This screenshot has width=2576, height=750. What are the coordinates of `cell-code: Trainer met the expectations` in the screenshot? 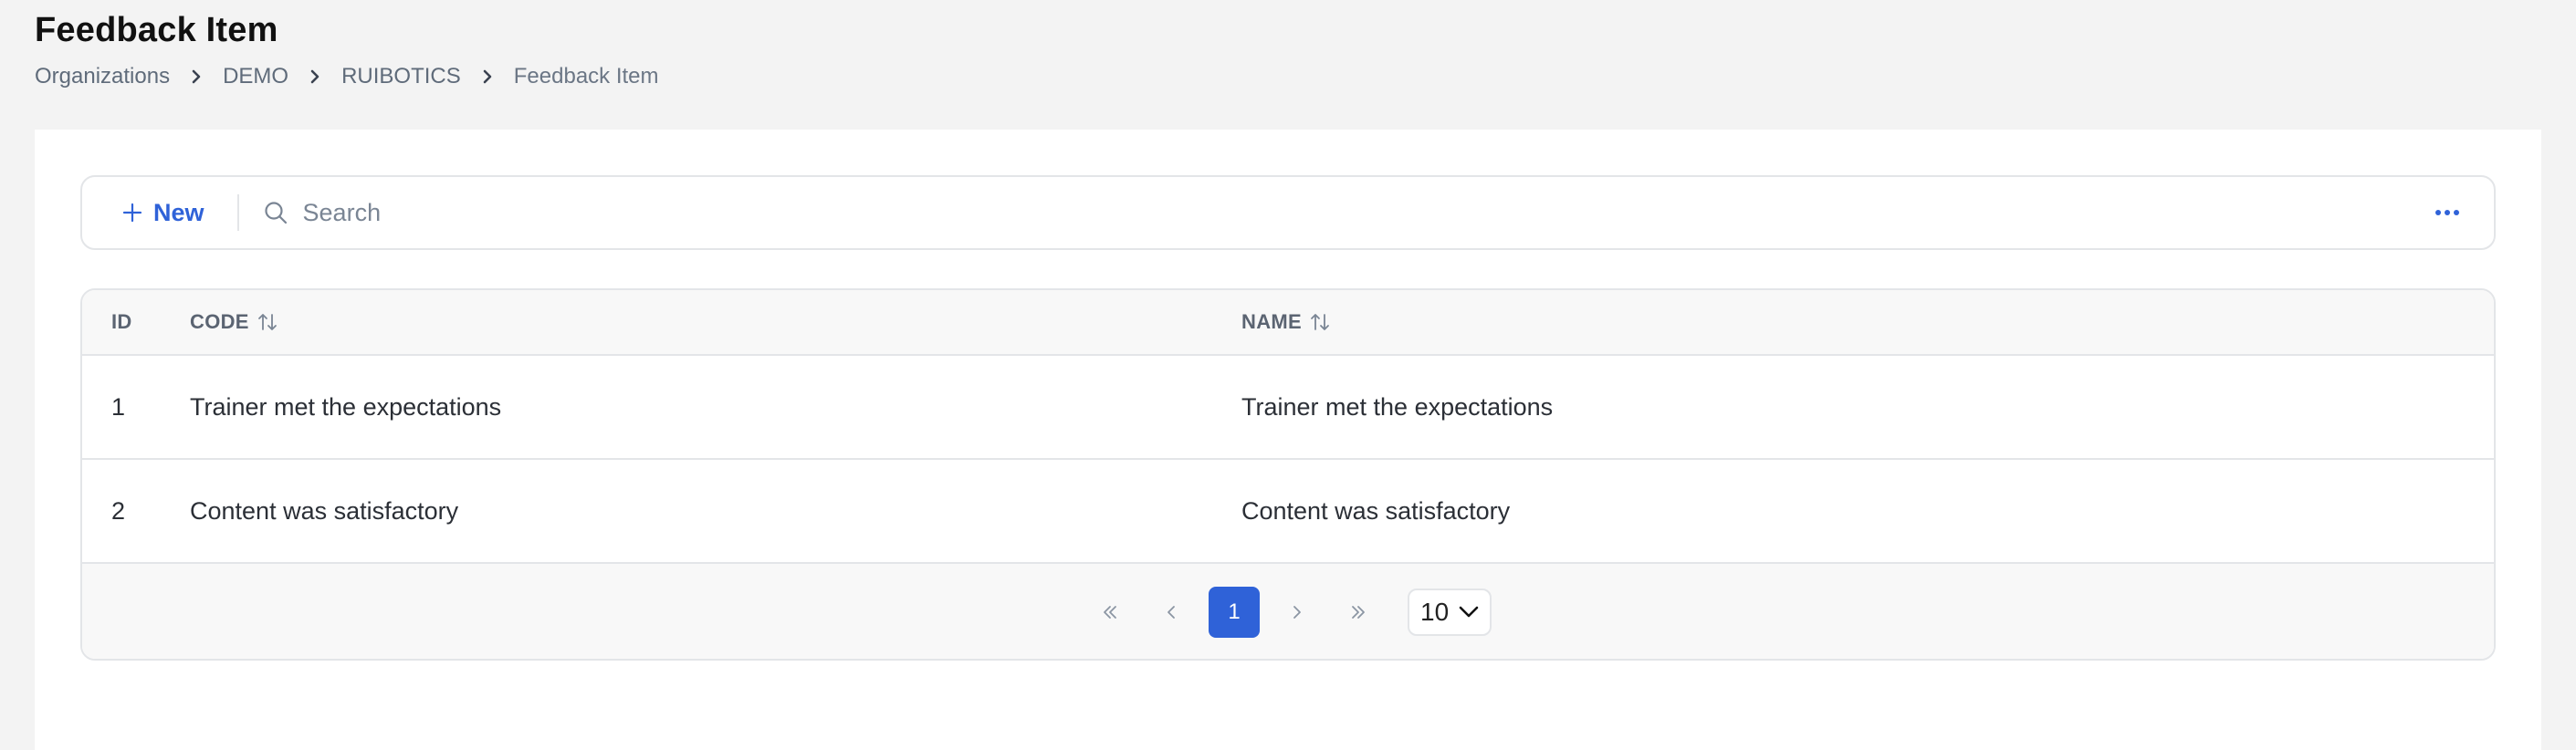 It's located at (346, 407).